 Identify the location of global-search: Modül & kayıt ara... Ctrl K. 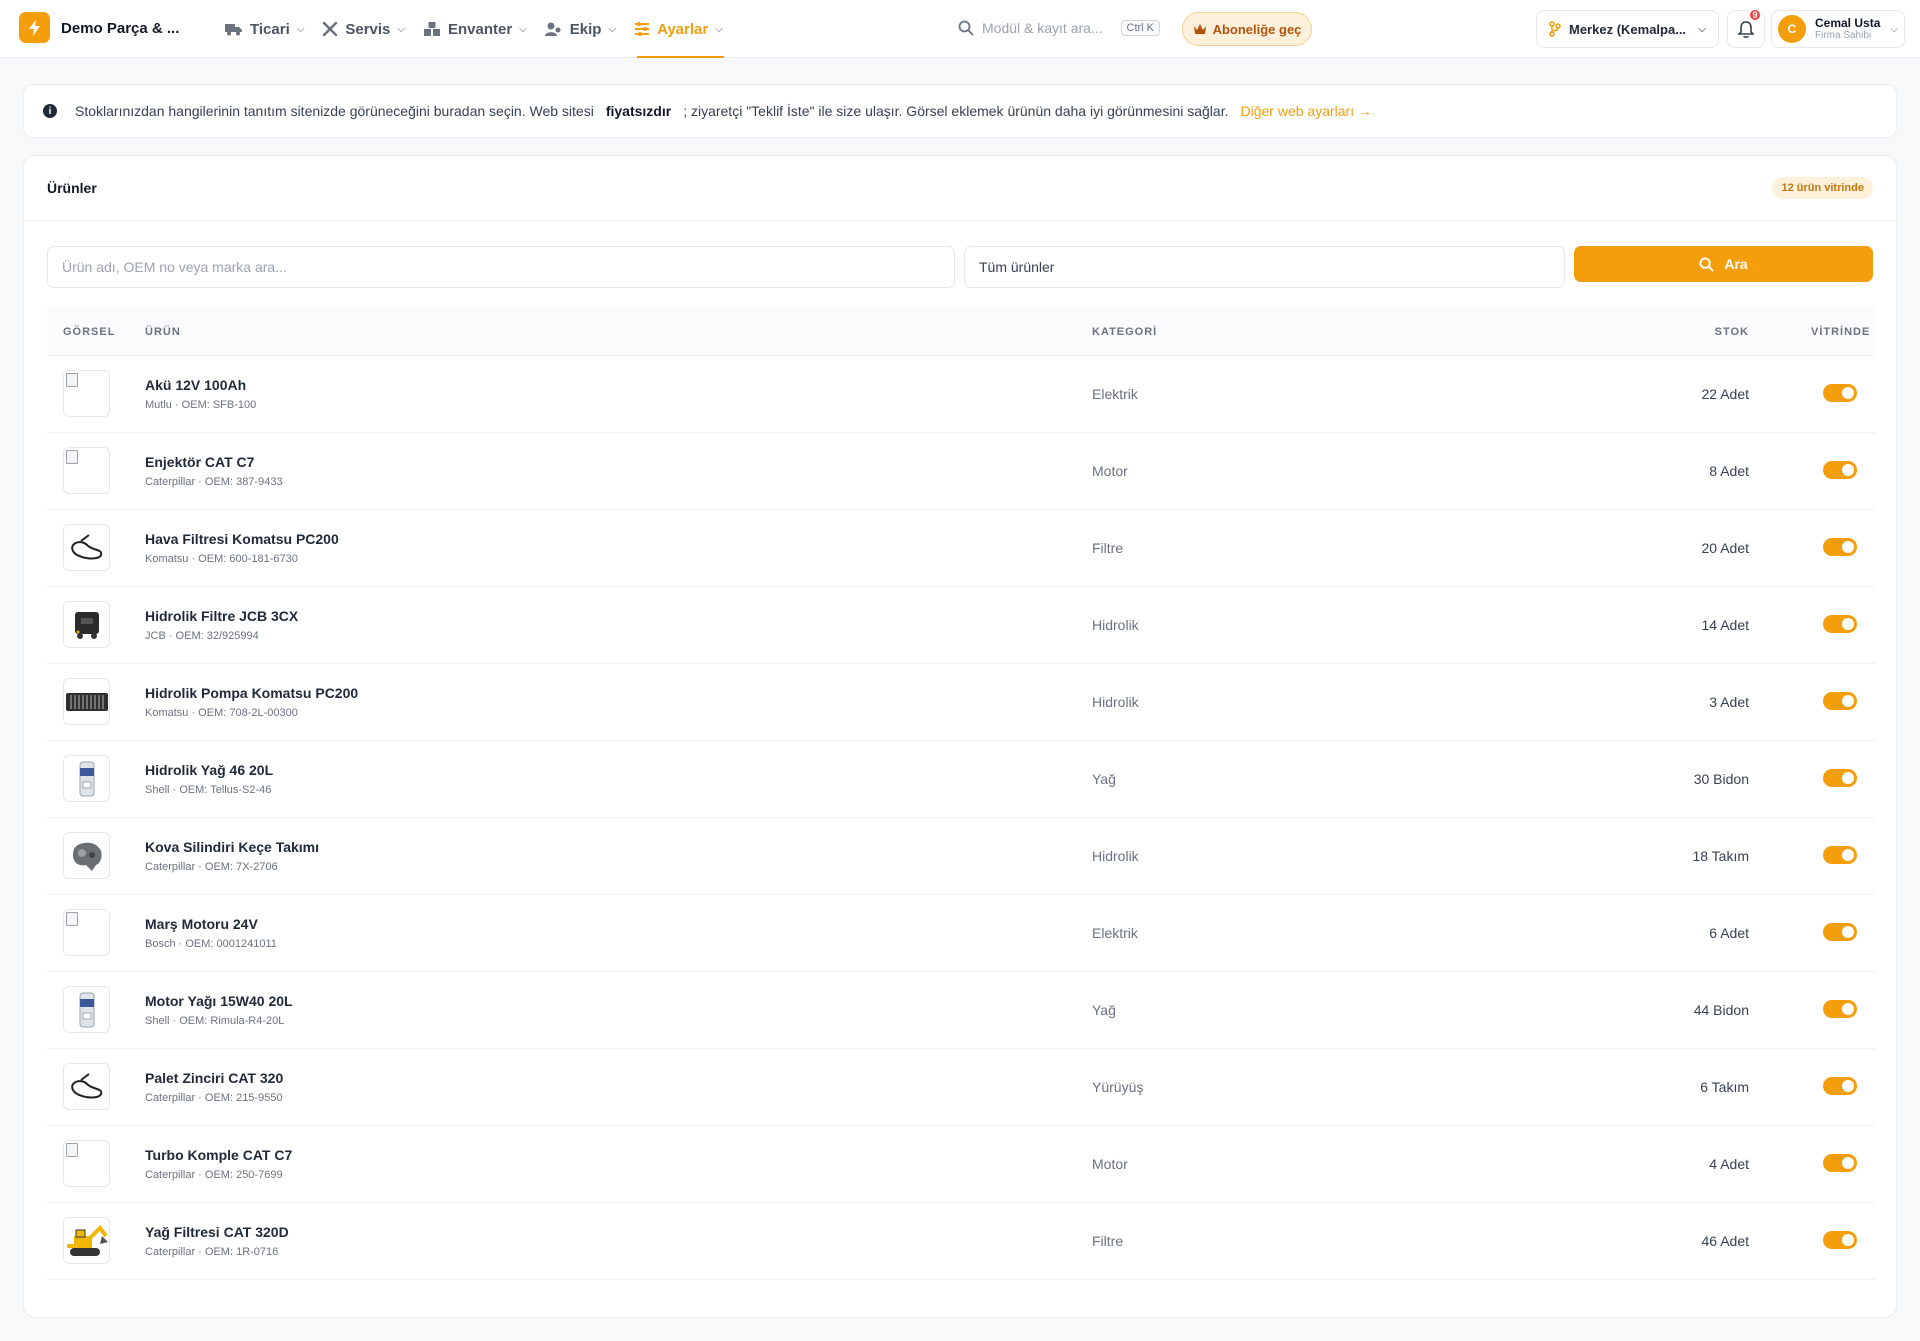
(1059, 28).